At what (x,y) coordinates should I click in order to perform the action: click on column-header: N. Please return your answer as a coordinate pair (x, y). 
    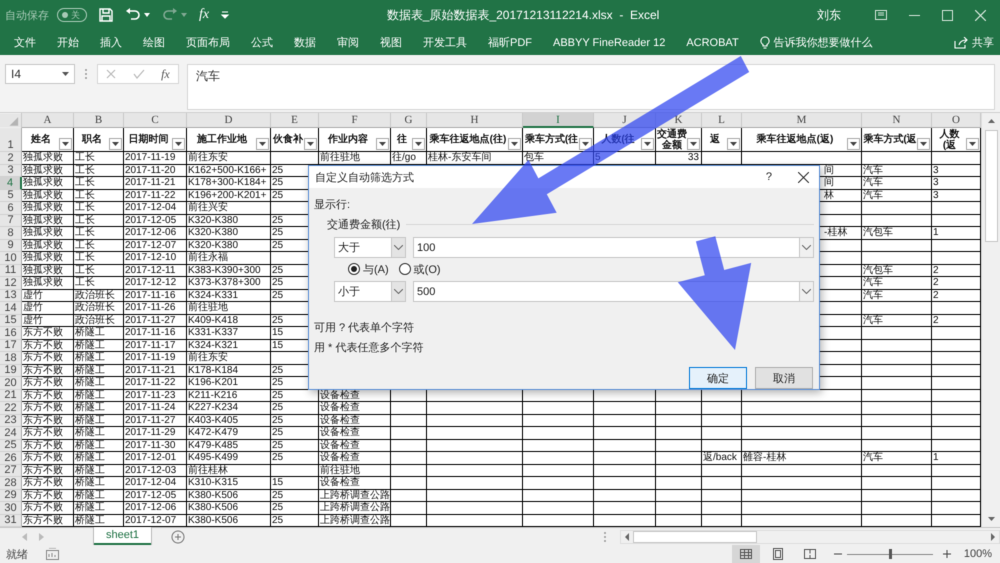
    Looking at the image, I should click on (897, 120).